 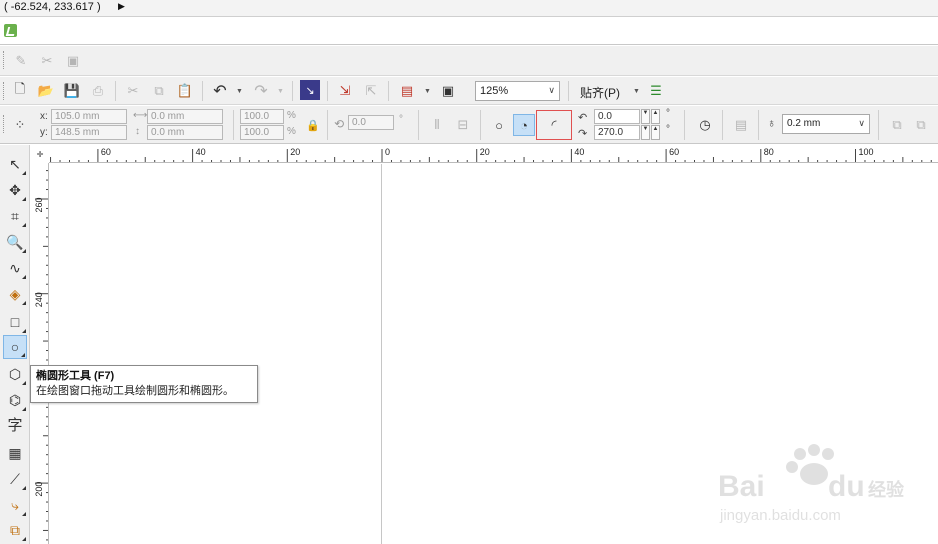 I want to click on lock-ratio-icon: 🔒, so click(x=313, y=125).